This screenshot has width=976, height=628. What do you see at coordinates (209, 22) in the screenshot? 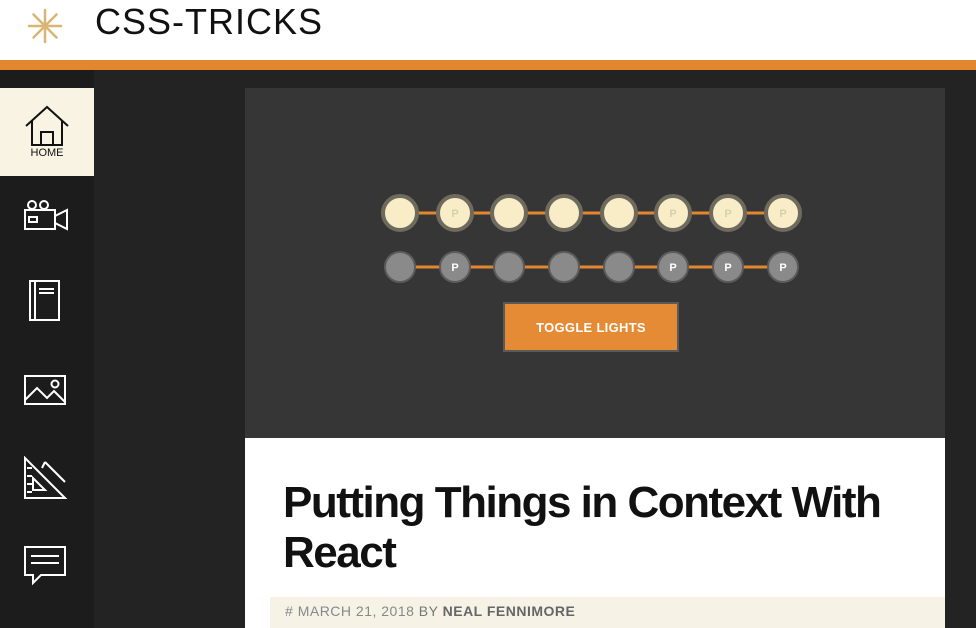
I see `site-title: CSS-TRICKS` at bounding box center [209, 22].